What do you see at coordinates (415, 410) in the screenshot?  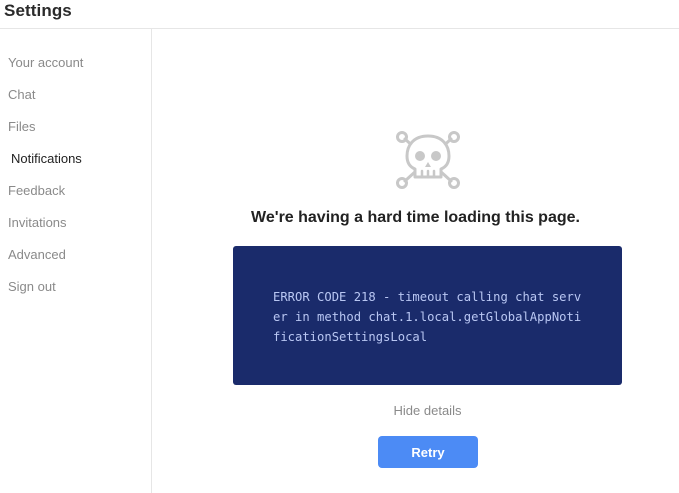 I see `hide-details-link: Hide details` at bounding box center [415, 410].